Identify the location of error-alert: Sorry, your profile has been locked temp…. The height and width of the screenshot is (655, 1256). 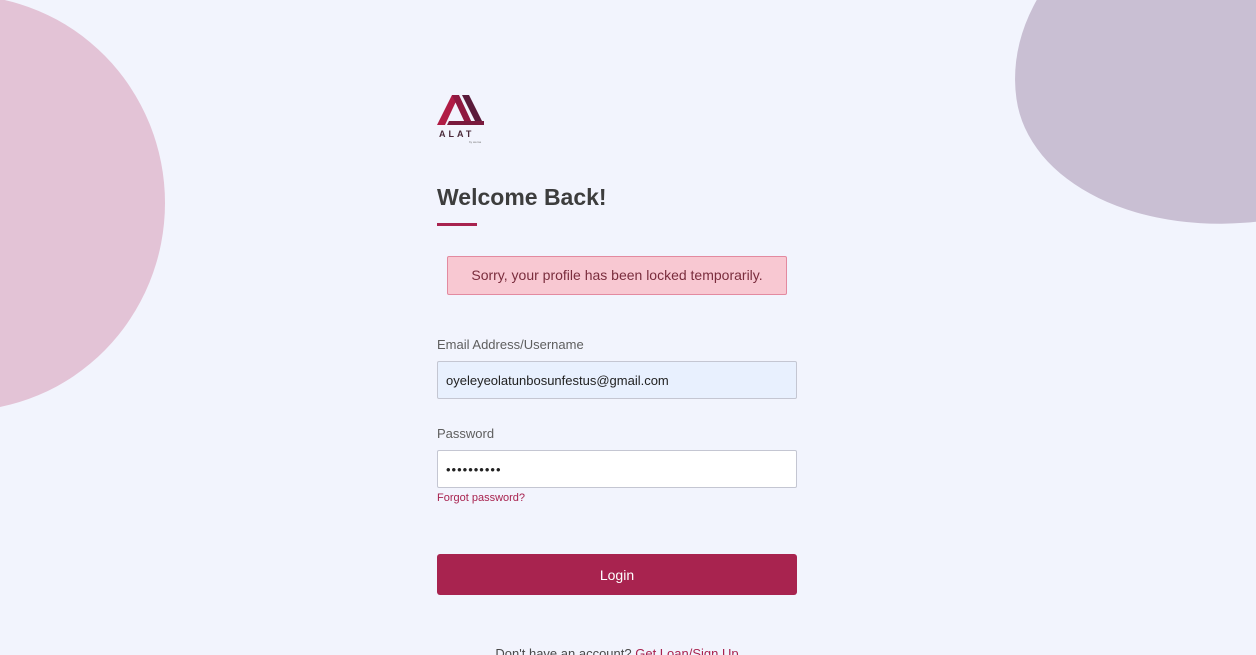
(617, 275).